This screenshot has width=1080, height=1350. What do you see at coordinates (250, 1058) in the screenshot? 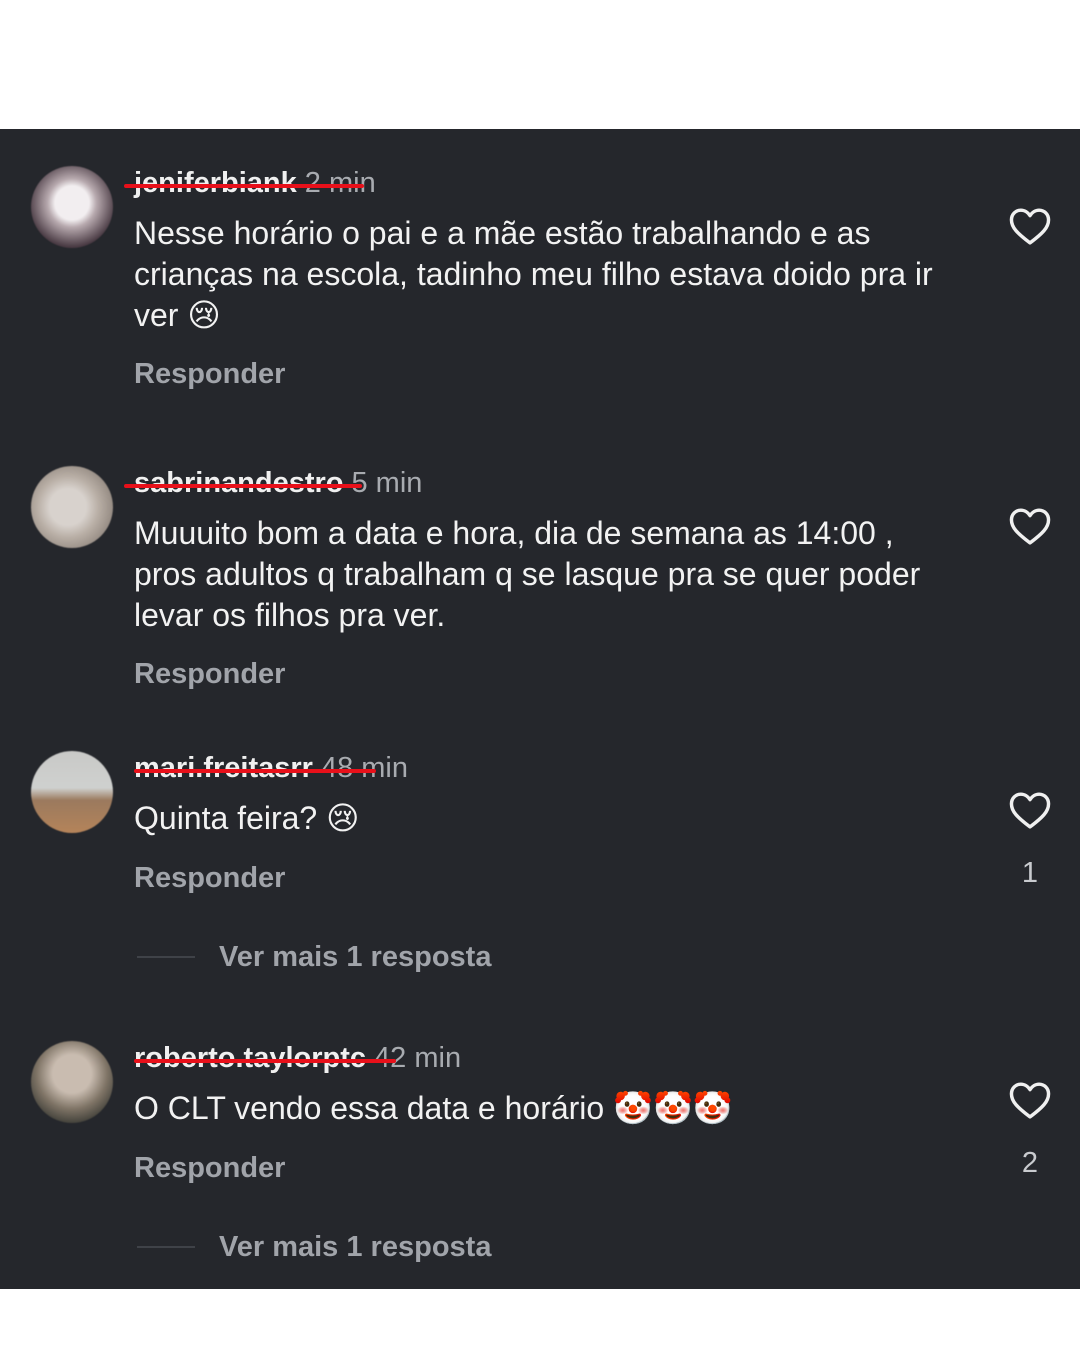
I see `comment-username: roberto.taylorptc` at bounding box center [250, 1058].